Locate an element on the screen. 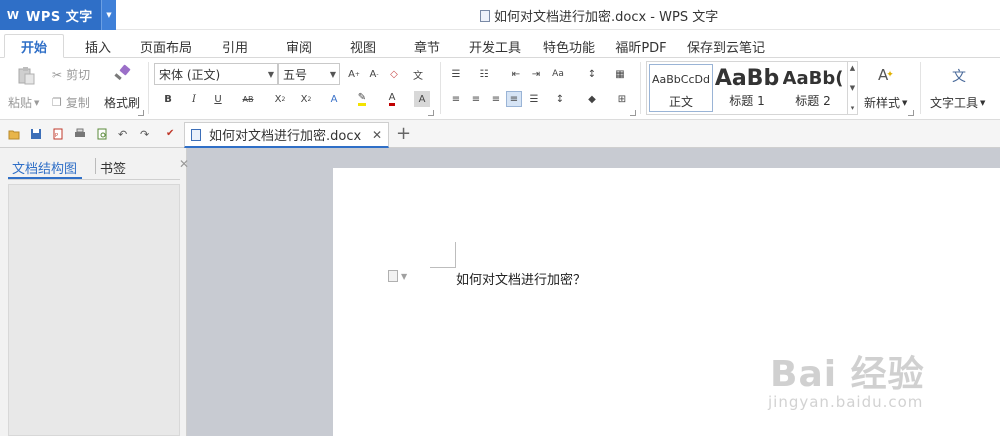  document-icon is located at coordinates (485, 15).